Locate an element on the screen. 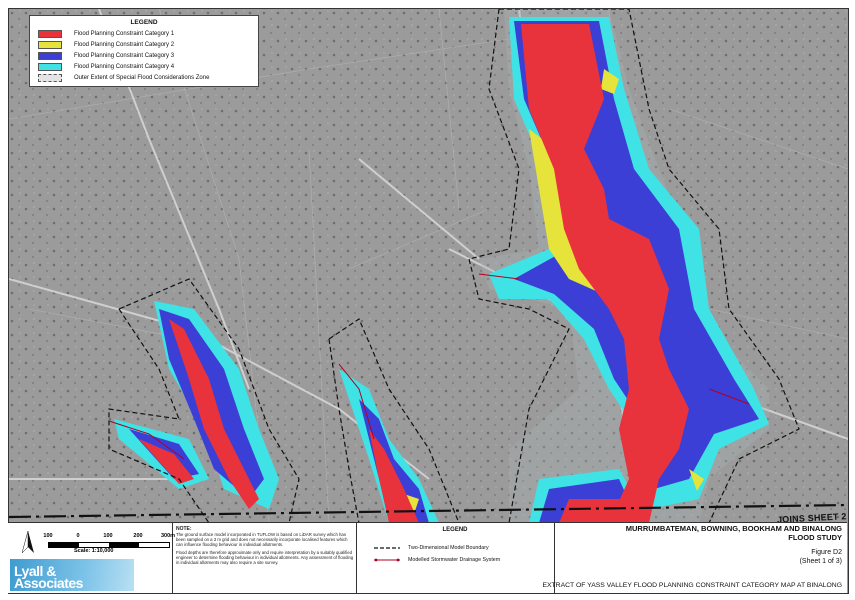 This screenshot has width=855, height=600. study-title-line2: FLOOD STUDY is located at coordinates (815, 537).